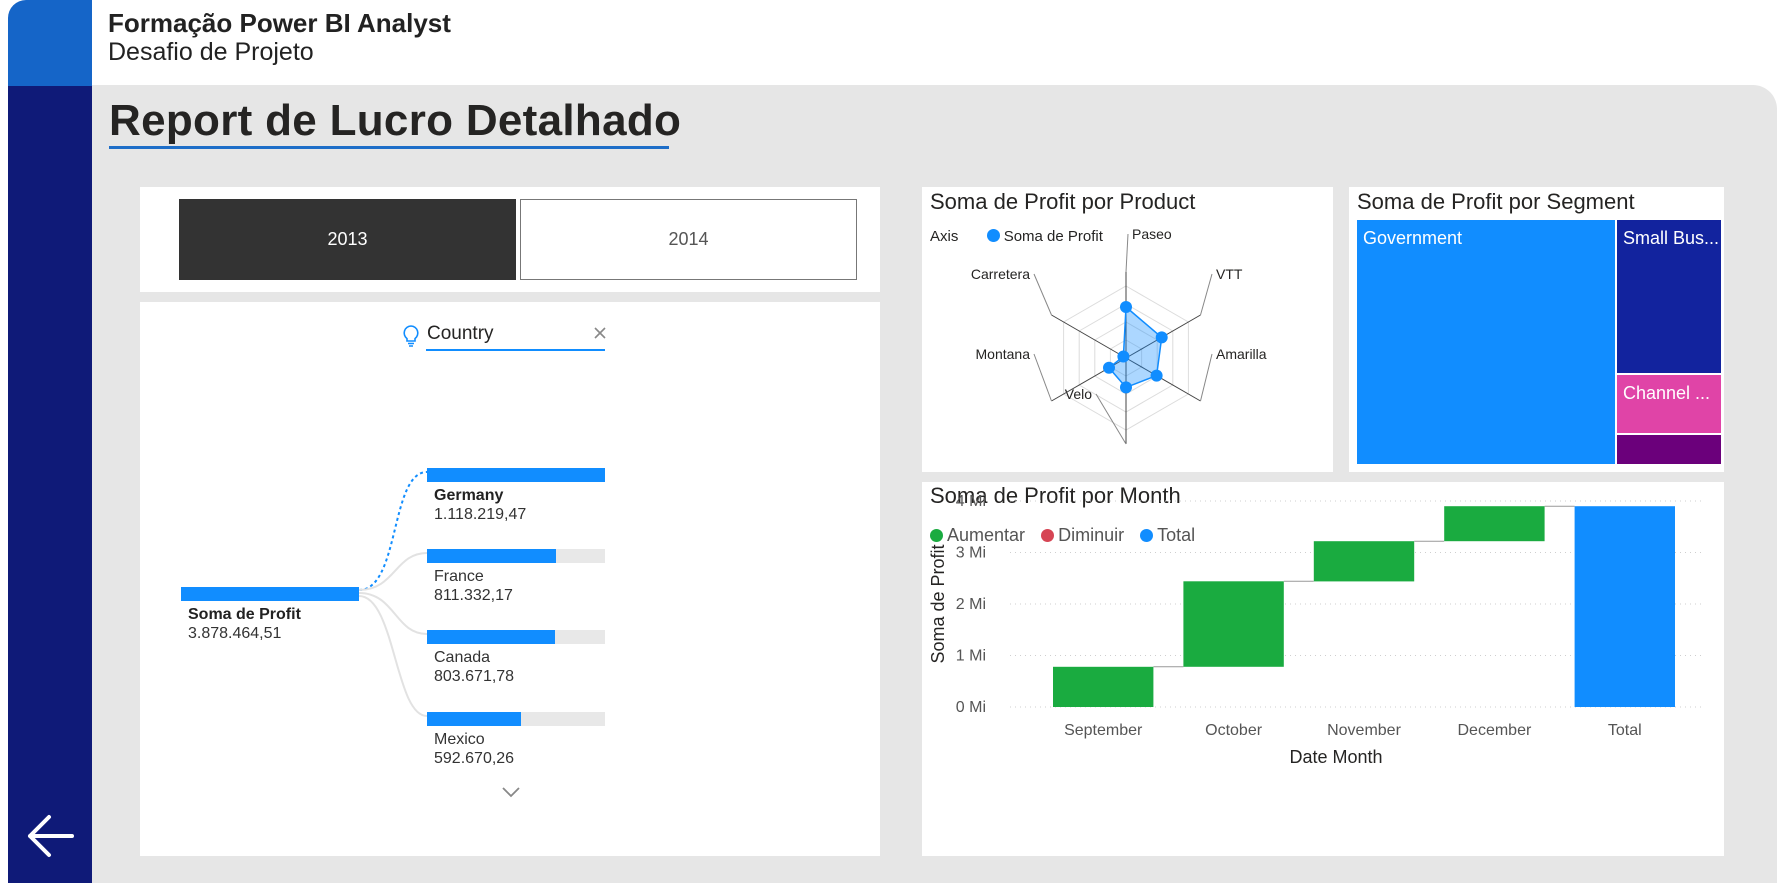 The image size is (1777, 883). Describe the element at coordinates (50, 484) in the screenshot. I see `navigation-rail` at that location.